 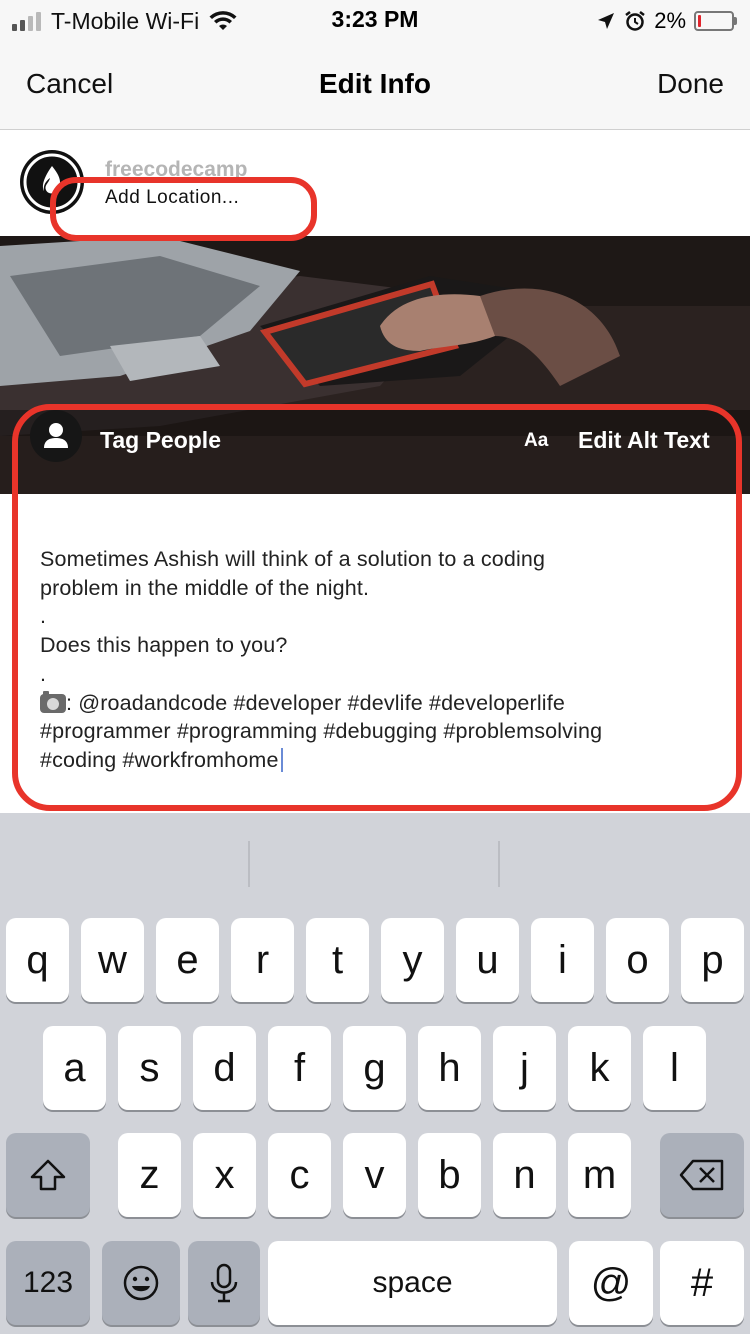 I want to click on emoji-icon, so click(x=141, y=1283).